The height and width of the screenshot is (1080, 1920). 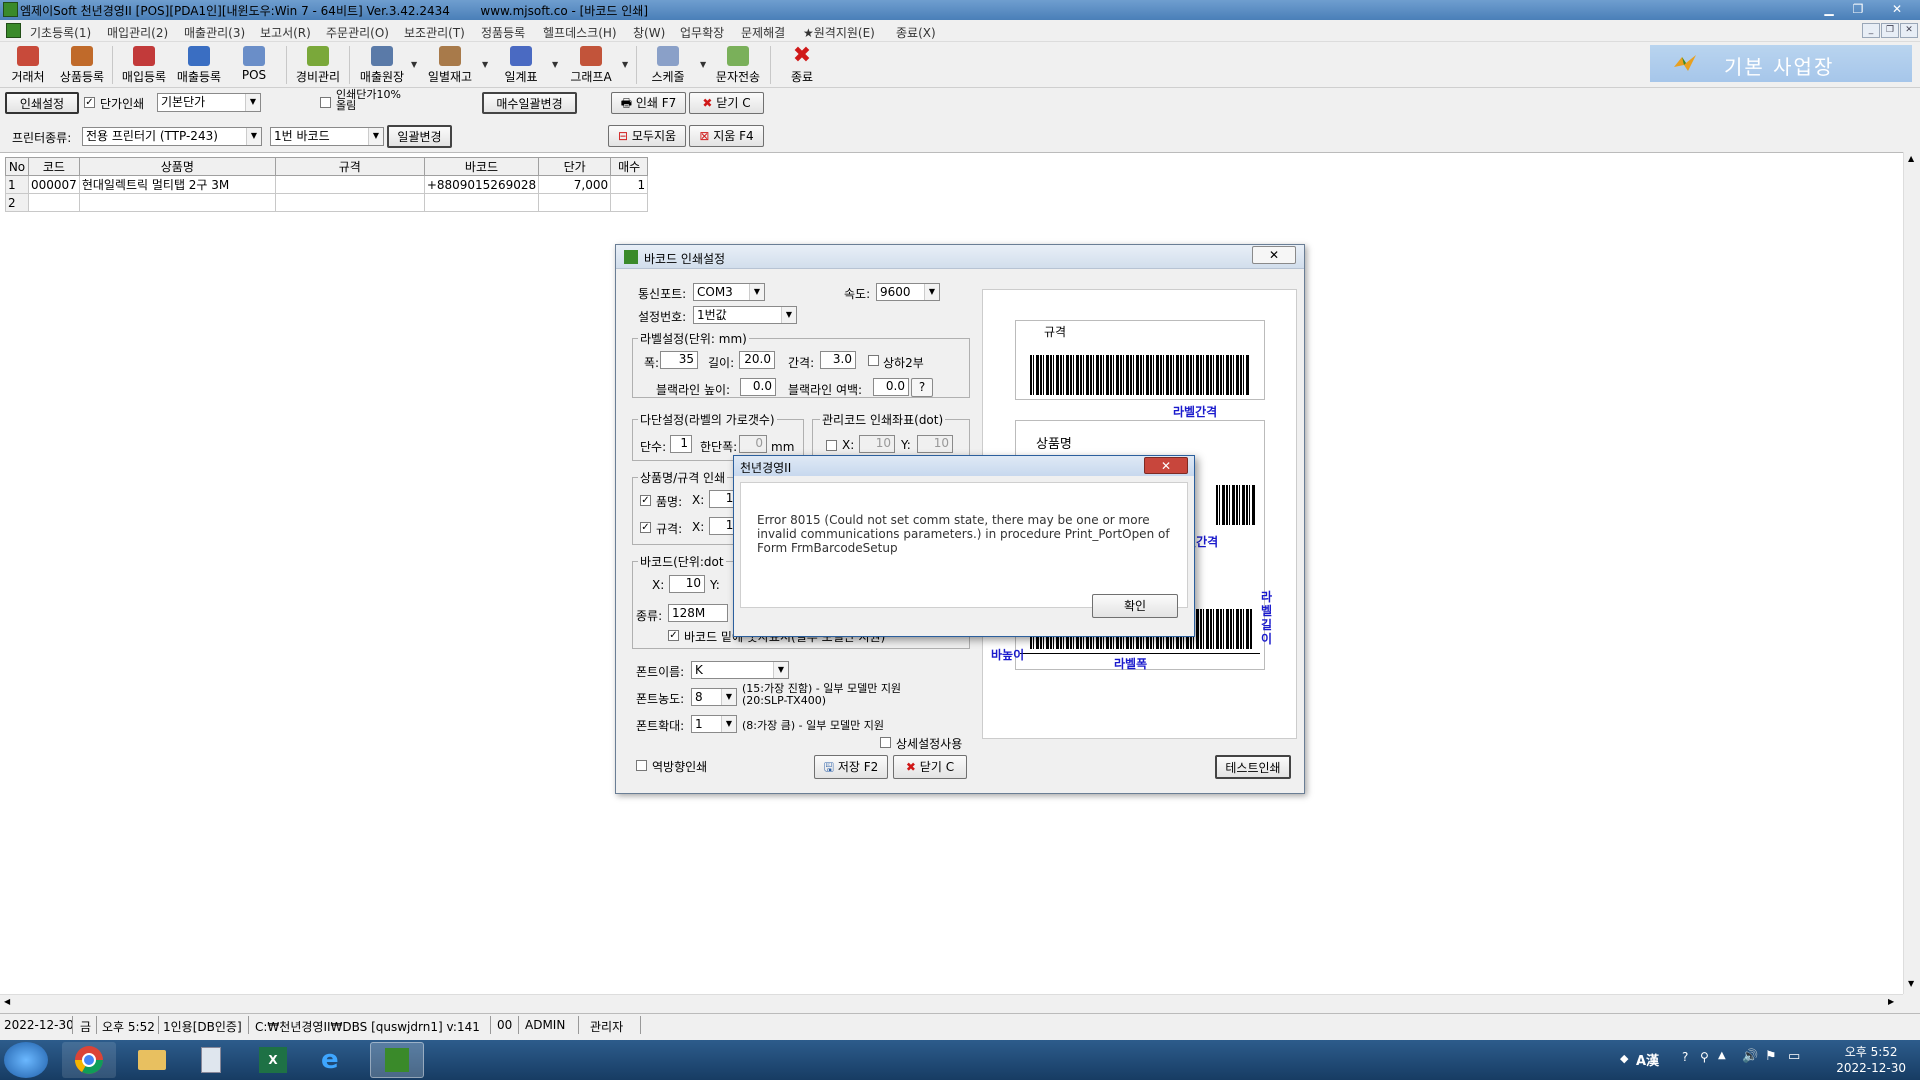 What do you see at coordinates (647, 136) in the screenshot?
I see `delete-all-button: ⊟ 모두지움` at bounding box center [647, 136].